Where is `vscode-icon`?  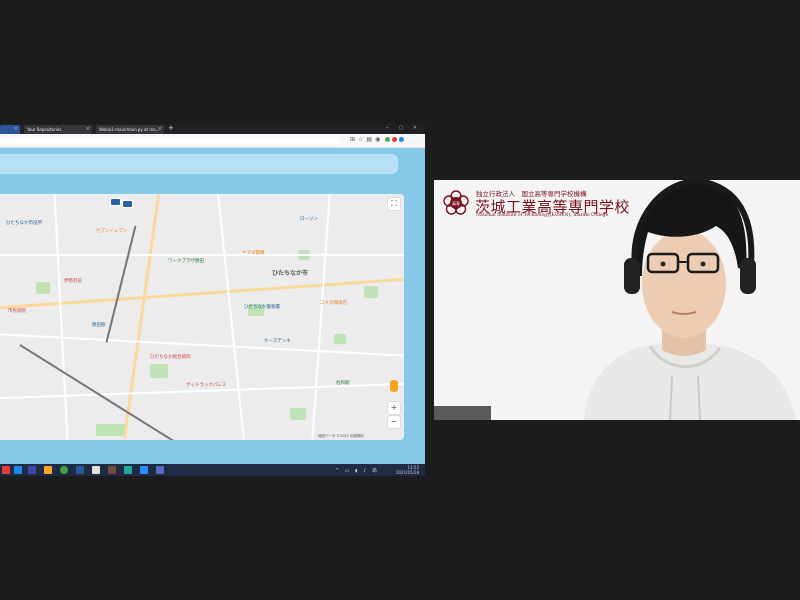 vscode-icon is located at coordinates (18, 470).